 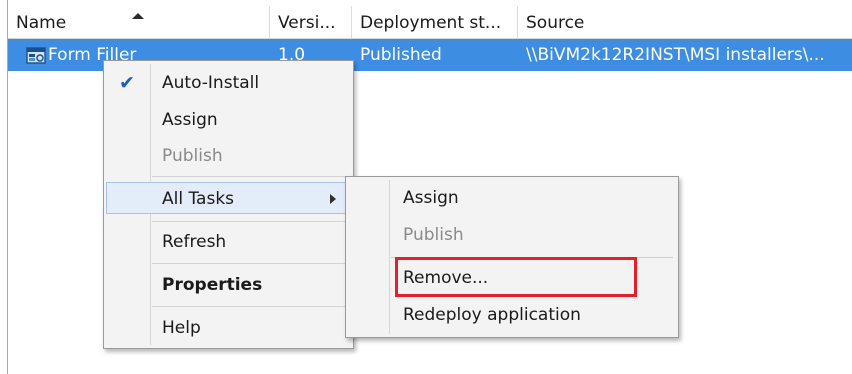 I want to click on menu-item-refresh: Refresh, so click(x=228, y=242).